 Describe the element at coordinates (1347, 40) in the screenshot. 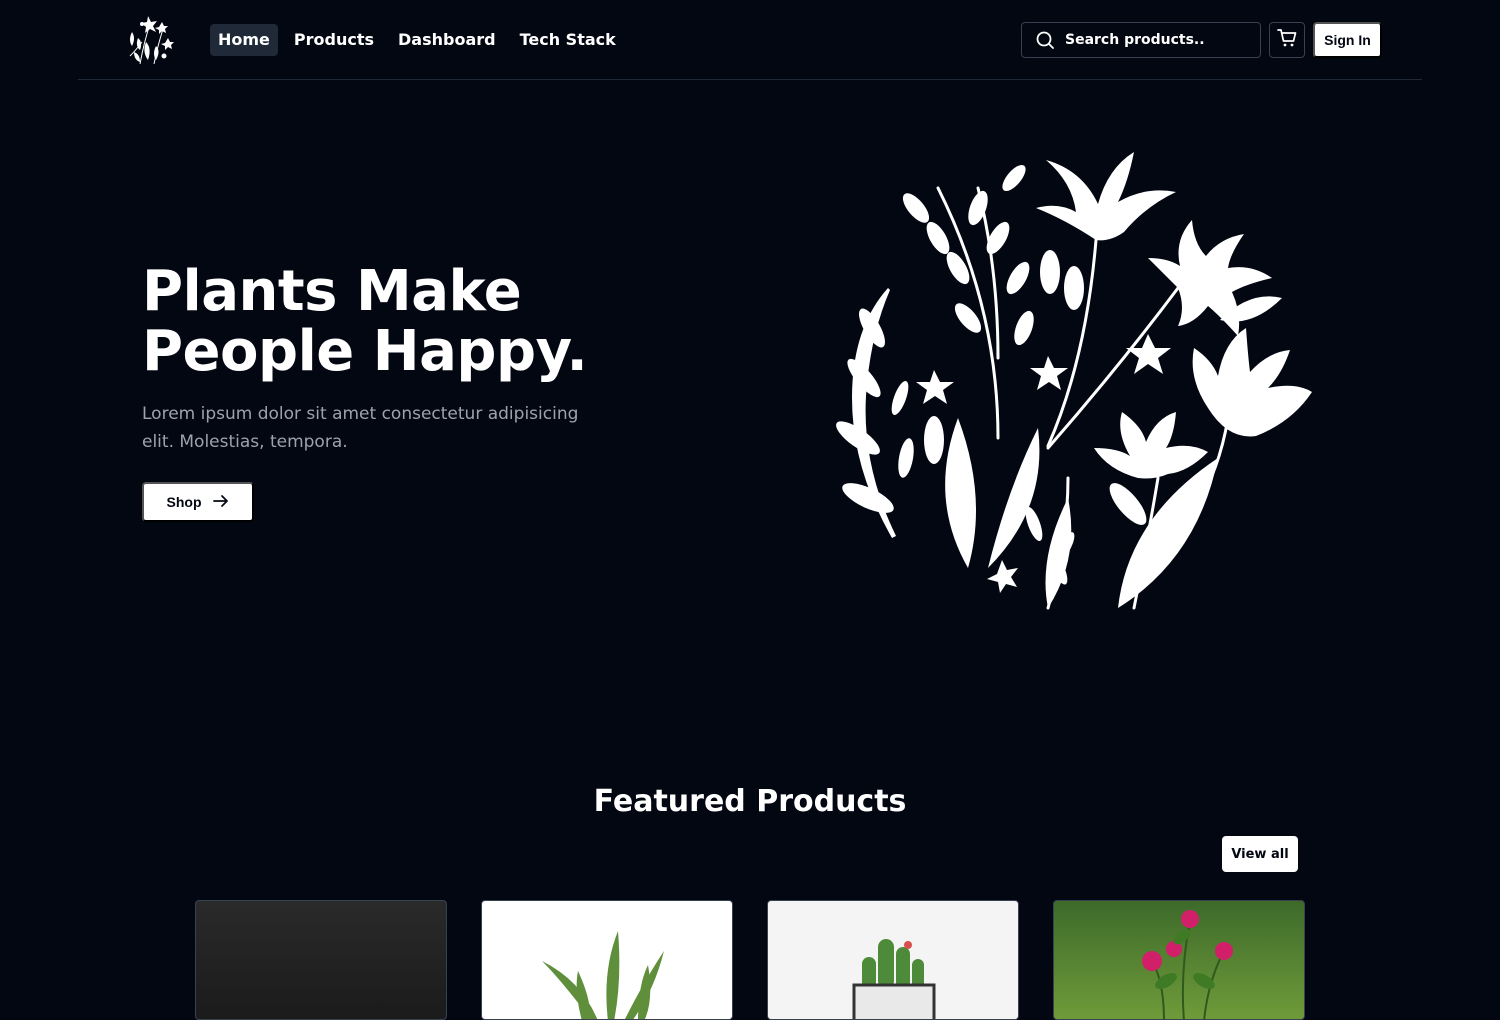

I see `sign-in-button: Sign In` at that location.